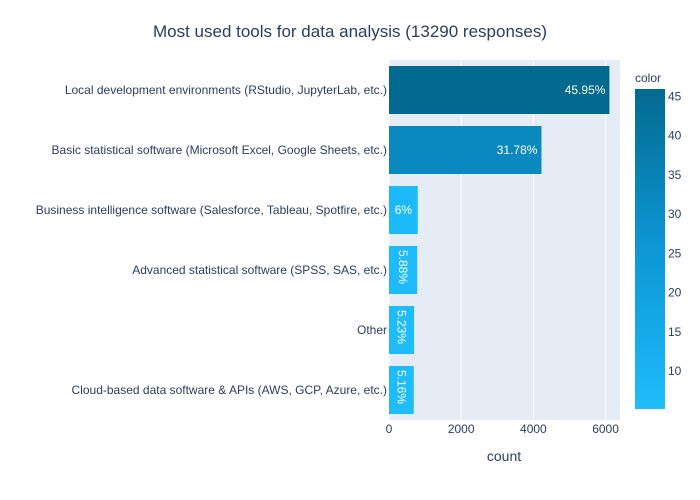 This screenshot has width=700, height=500. What do you see at coordinates (389, 429) in the screenshot?
I see `x-tick-label: 0` at bounding box center [389, 429].